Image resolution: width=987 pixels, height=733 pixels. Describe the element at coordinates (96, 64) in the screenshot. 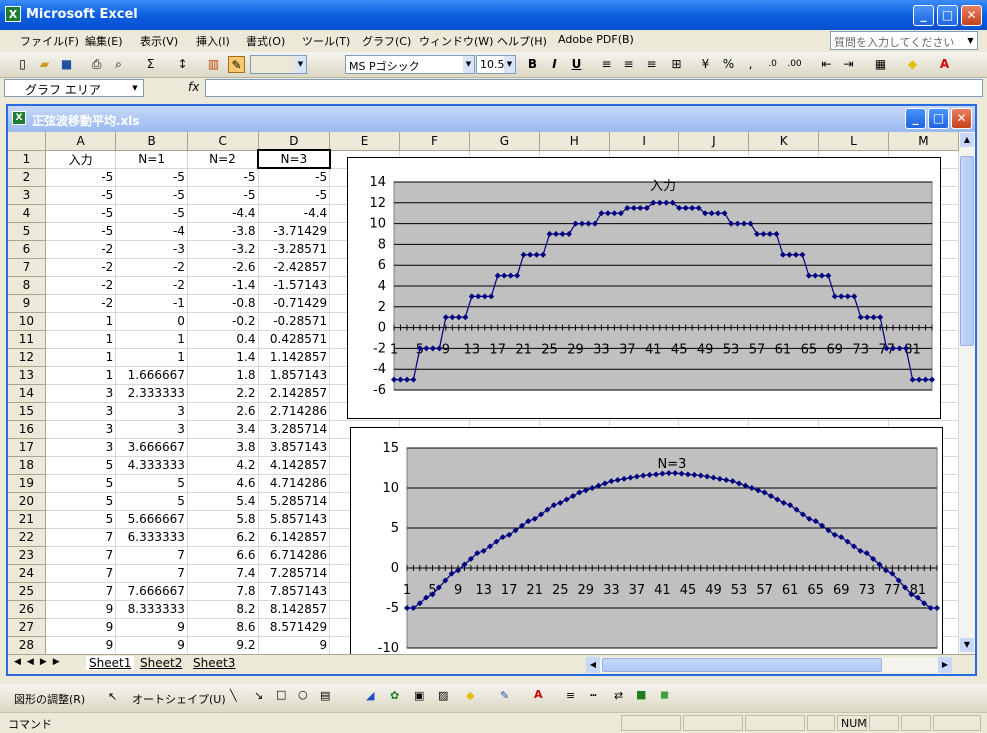

I see `print-icon: ⎙` at that location.